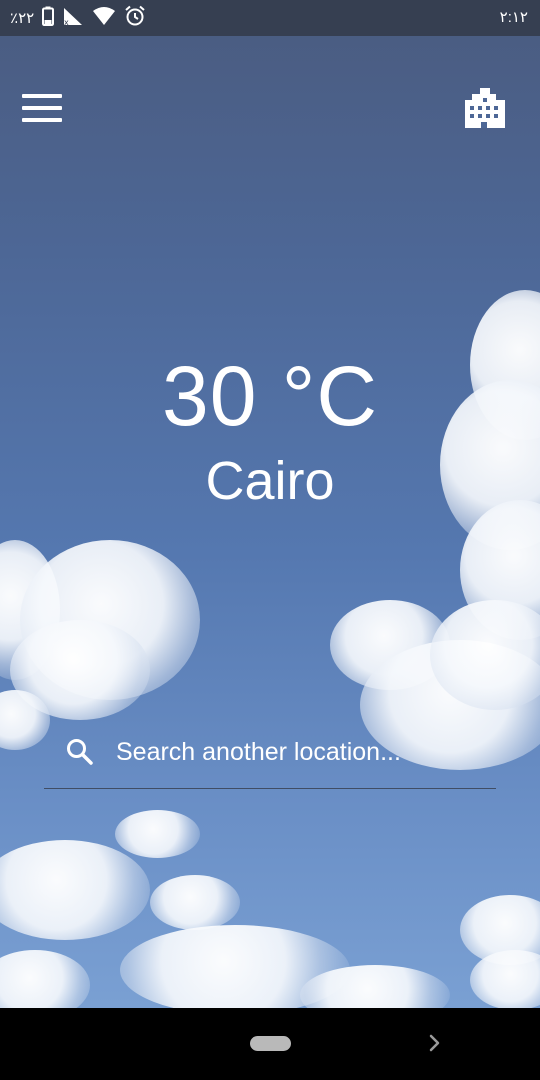 The width and height of the screenshot is (540, 1080). Describe the element at coordinates (270, 18) in the screenshot. I see `status-bar: ٪٢٢ x ٢:١٢` at that location.